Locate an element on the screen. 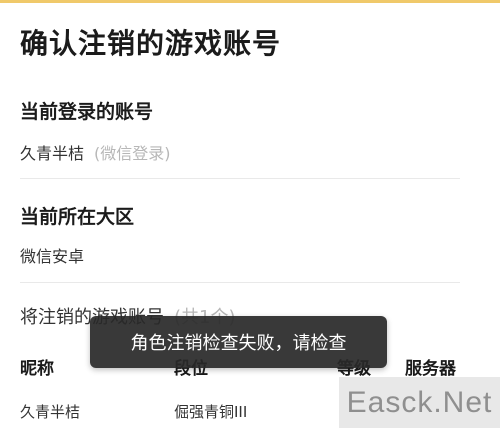 The width and height of the screenshot is (500, 428). error-toast: 角色注销检查失败，请检查 is located at coordinates (238, 342).